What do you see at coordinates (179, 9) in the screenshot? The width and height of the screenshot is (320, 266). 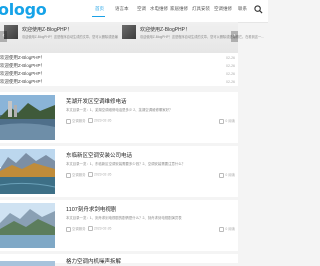 I see `nav-item-4: 家居维修` at bounding box center [179, 9].